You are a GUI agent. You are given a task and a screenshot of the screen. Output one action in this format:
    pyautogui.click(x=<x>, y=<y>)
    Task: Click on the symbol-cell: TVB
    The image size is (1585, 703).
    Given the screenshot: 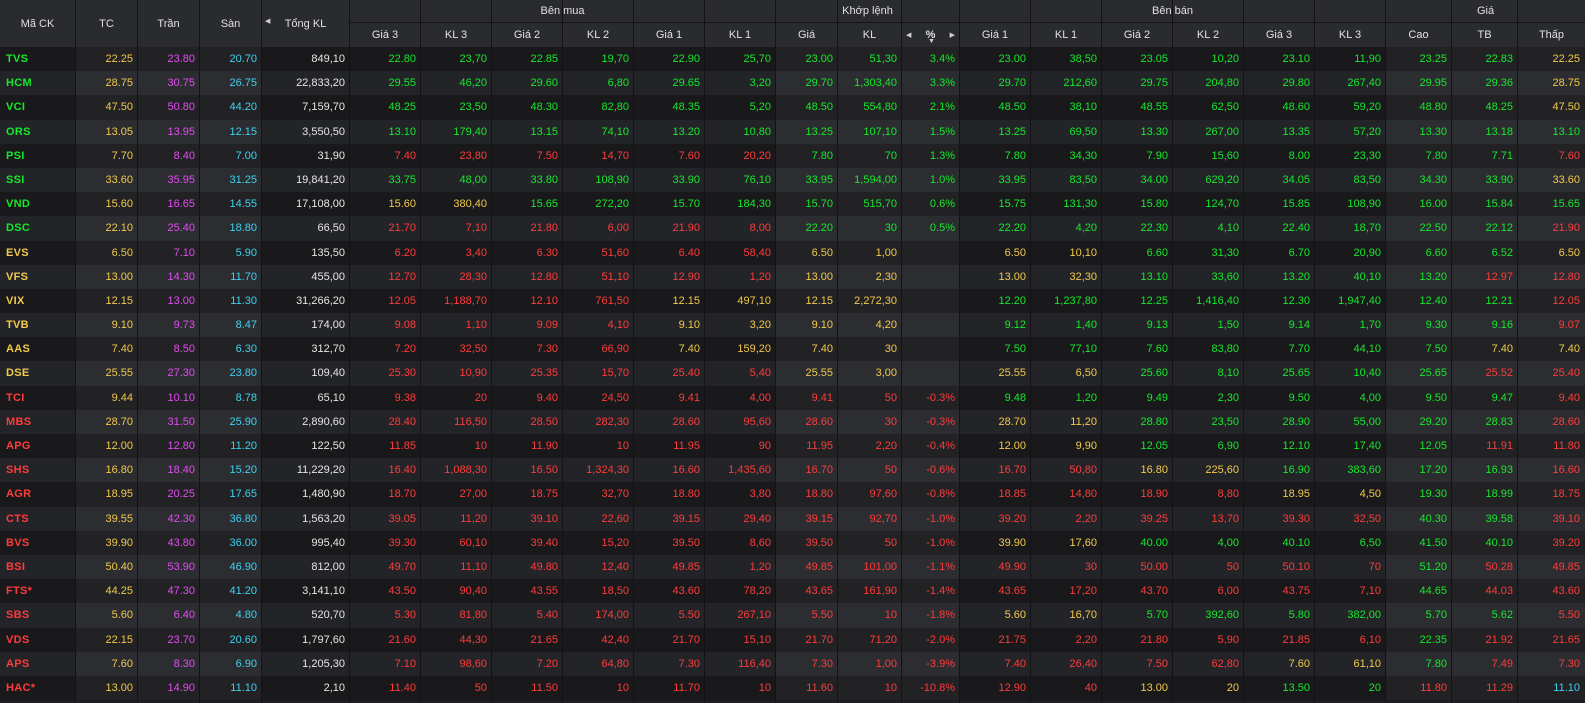 What is the action you would take?
    pyautogui.click(x=38, y=325)
    